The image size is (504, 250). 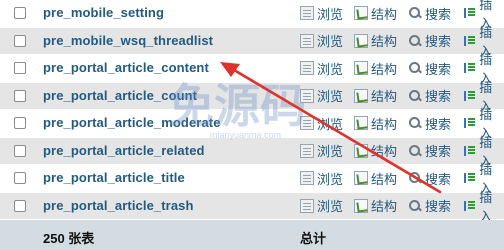 What do you see at coordinates (124, 150) in the screenshot?
I see `table-name-link: pre_portal_article_related` at bounding box center [124, 150].